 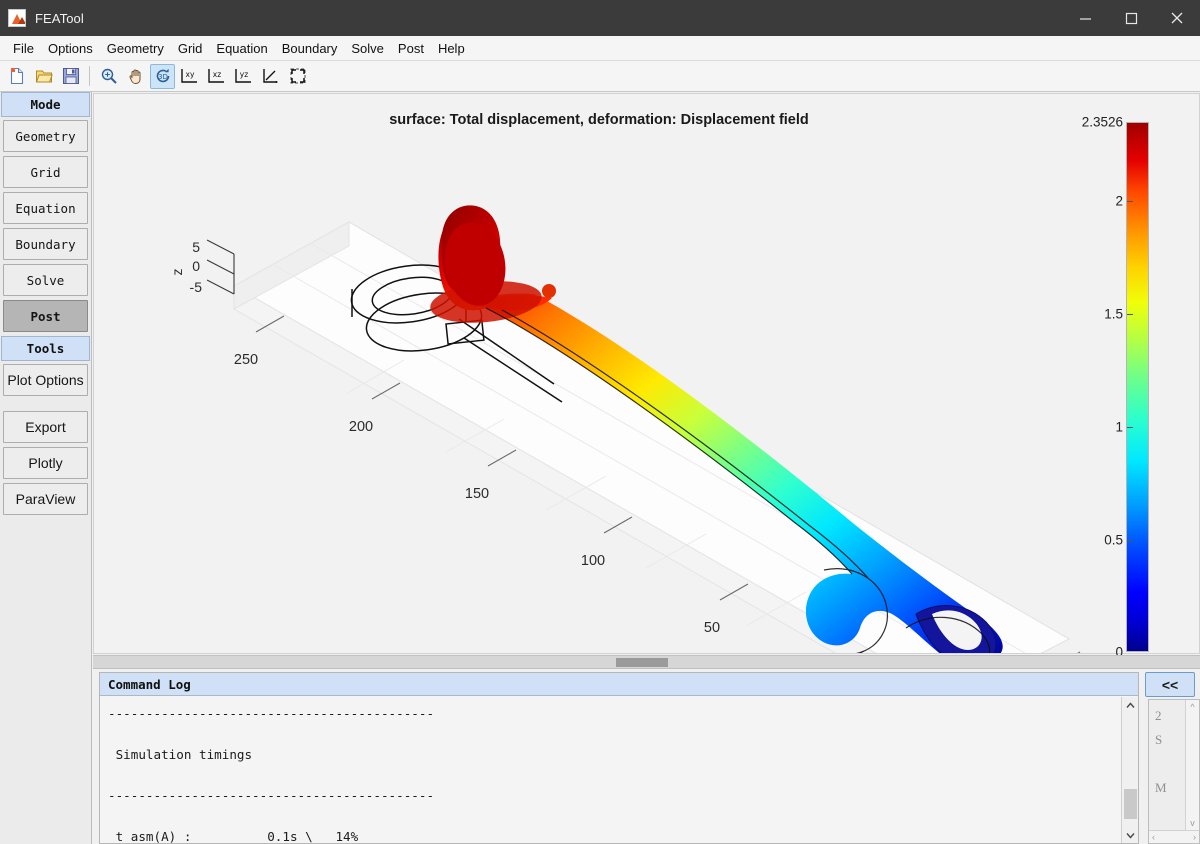 What do you see at coordinates (45, 136) in the screenshot?
I see `sidebar-item-geometry: Geometry` at bounding box center [45, 136].